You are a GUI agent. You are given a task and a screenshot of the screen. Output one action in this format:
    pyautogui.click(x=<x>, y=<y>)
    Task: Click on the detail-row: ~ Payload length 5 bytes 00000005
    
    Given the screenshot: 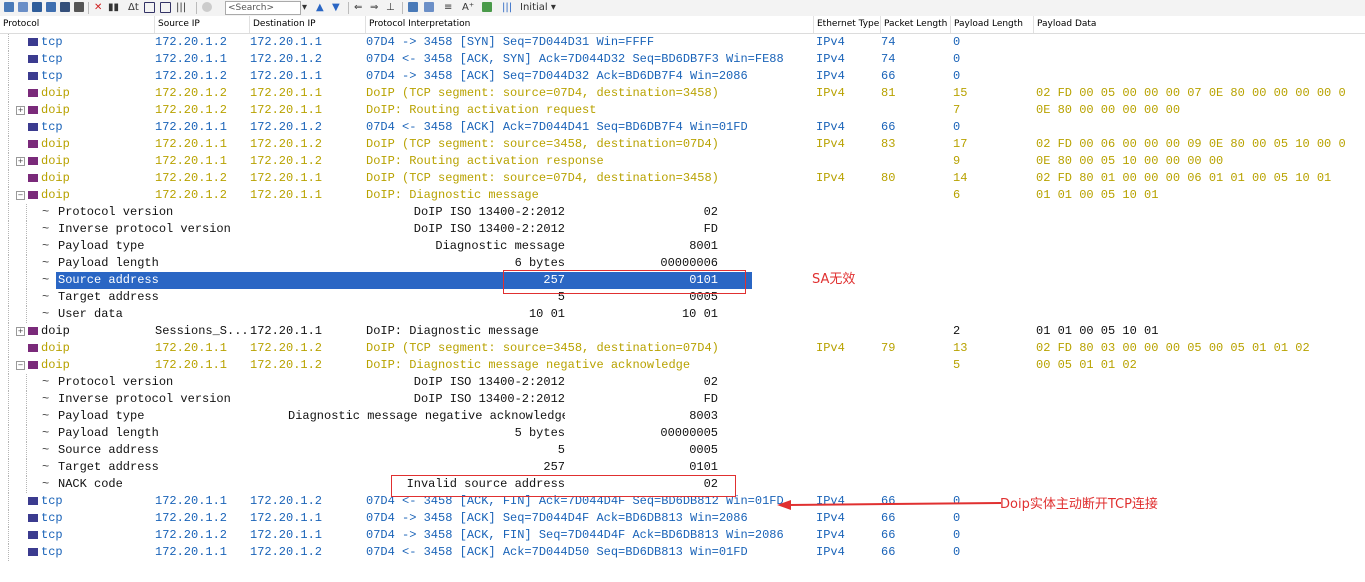 What is the action you would take?
    pyautogui.click(x=682, y=433)
    